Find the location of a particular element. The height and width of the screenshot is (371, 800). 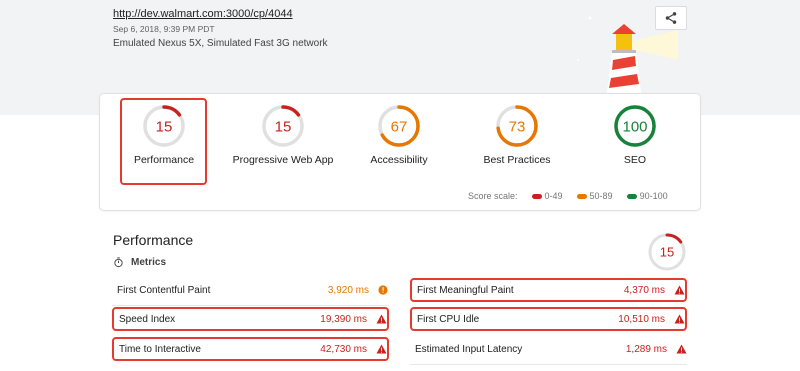

gauge-label: Progressive Web App is located at coordinates (283, 160).